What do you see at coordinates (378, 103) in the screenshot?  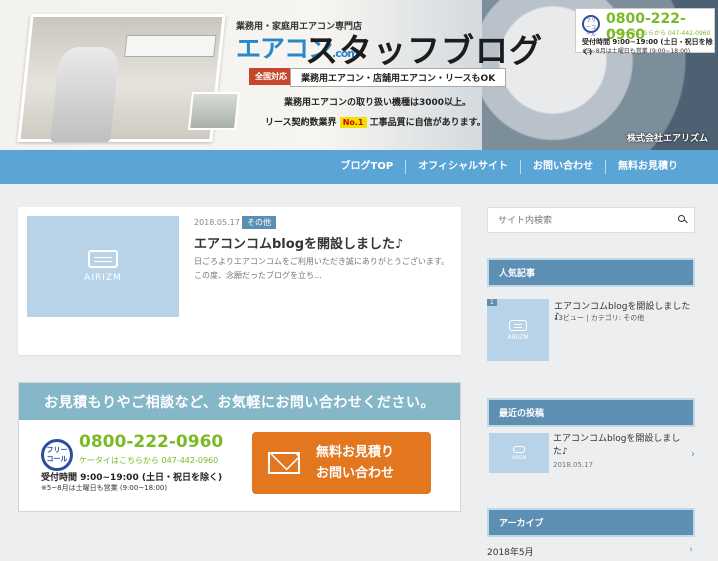 I see `catchphrase-1: 業務用エアコンの取り扱い機種は3000以上。` at bounding box center [378, 103].